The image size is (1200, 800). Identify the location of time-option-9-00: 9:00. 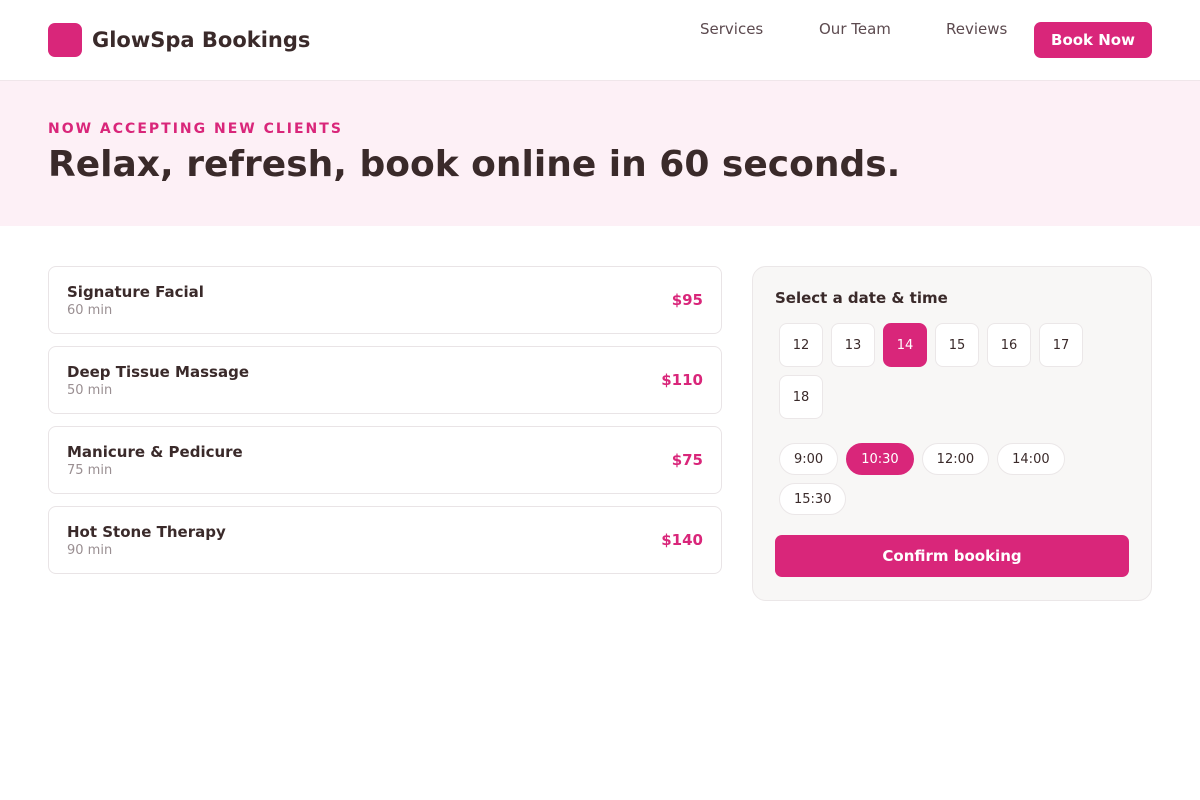
(809, 459).